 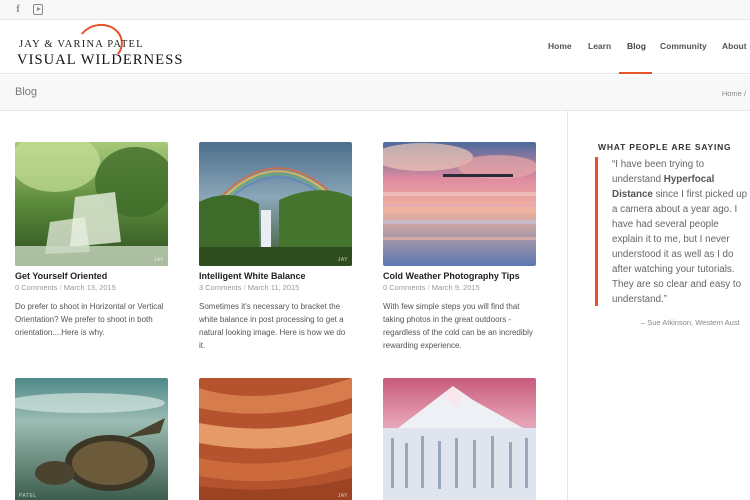 I want to click on post-card, so click(x=460, y=439).